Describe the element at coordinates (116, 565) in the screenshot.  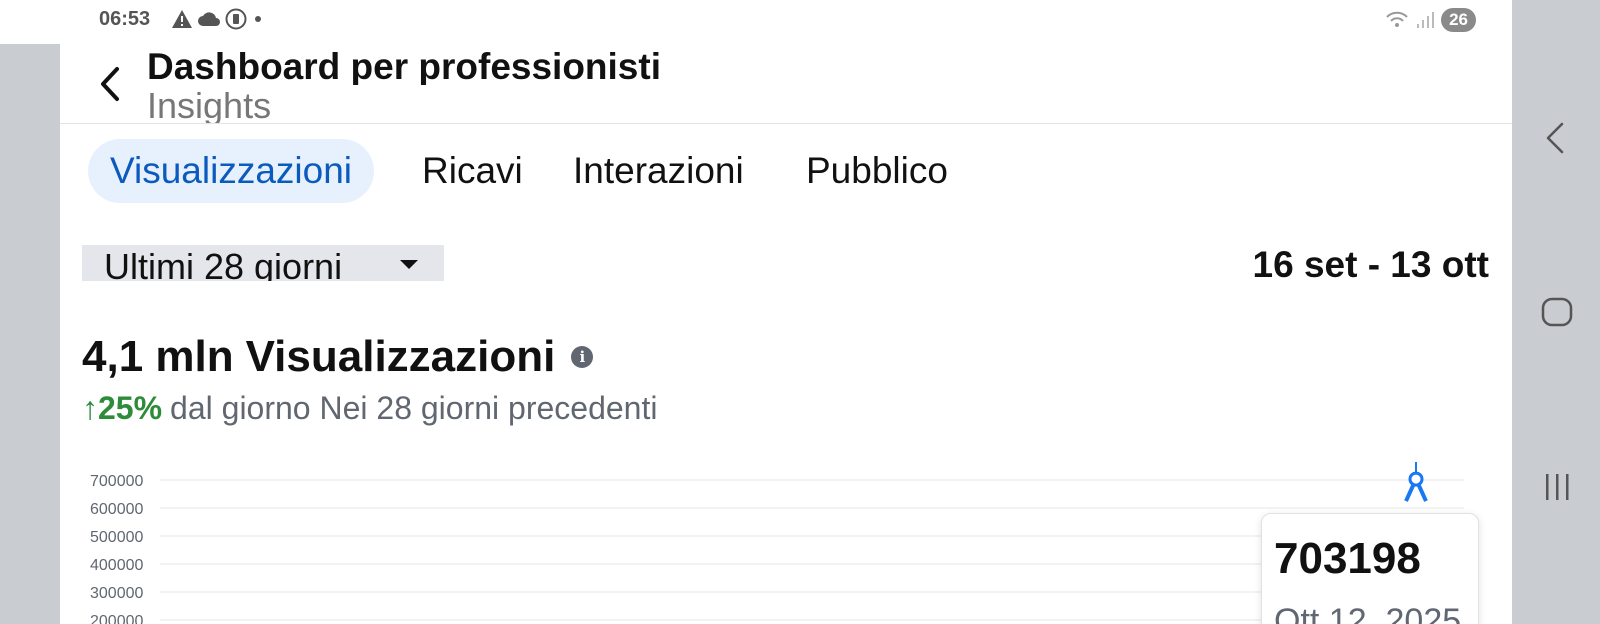
I see `y-tick-label: 400000` at that location.